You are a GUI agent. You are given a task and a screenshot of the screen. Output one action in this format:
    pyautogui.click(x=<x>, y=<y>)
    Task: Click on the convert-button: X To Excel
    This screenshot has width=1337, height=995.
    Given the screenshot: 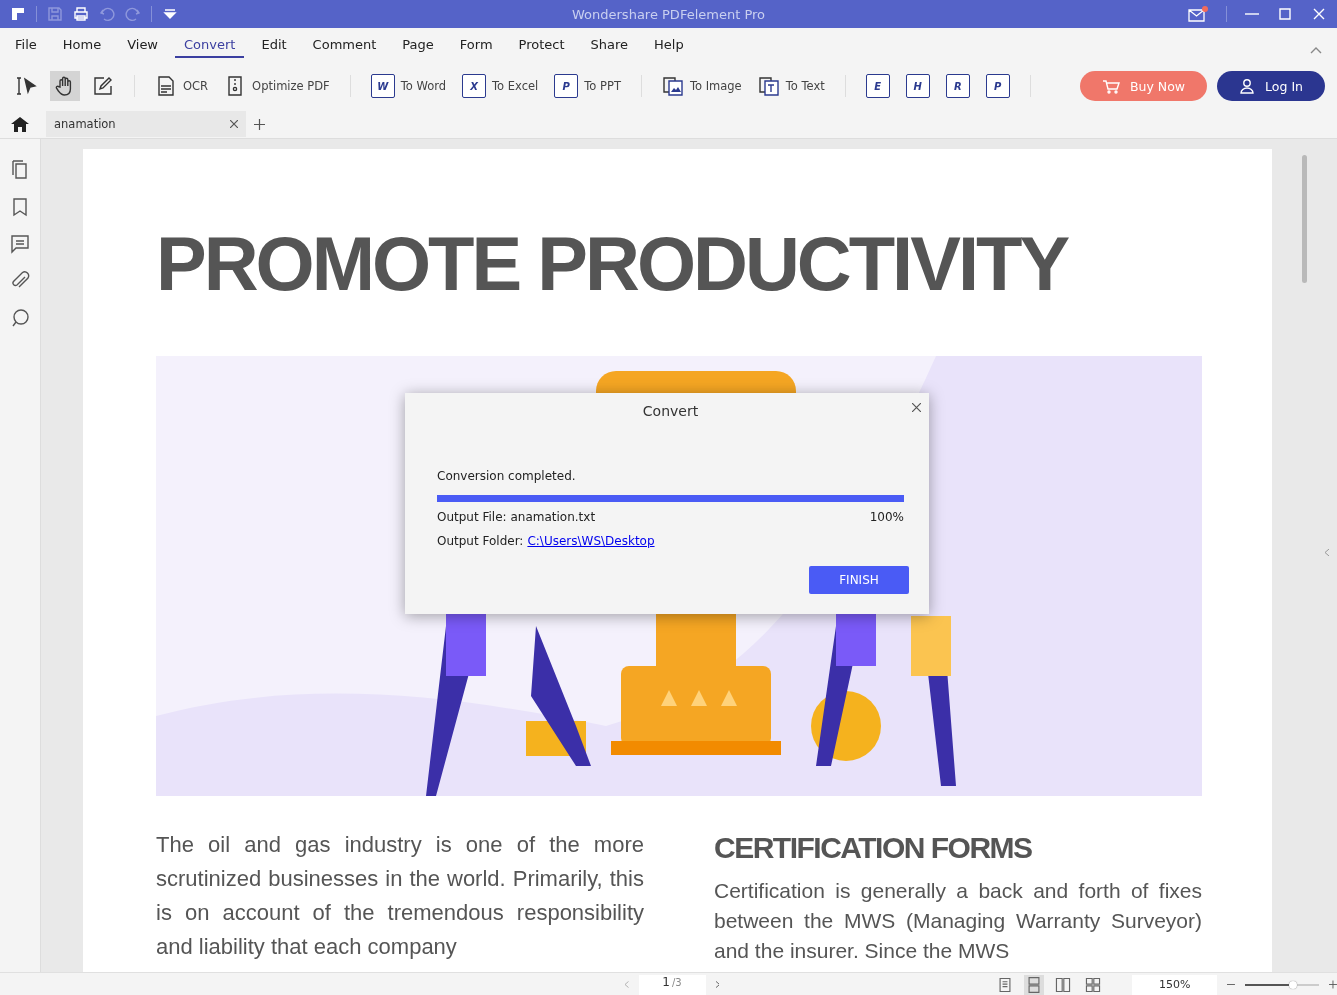 What is the action you would take?
    pyautogui.click(x=500, y=86)
    